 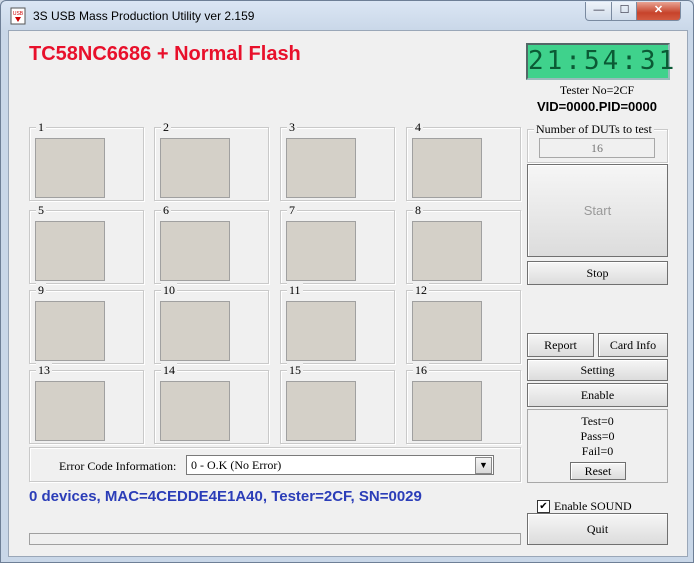 I want to click on dut-slot-label: 5, so click(x=41, y=210).